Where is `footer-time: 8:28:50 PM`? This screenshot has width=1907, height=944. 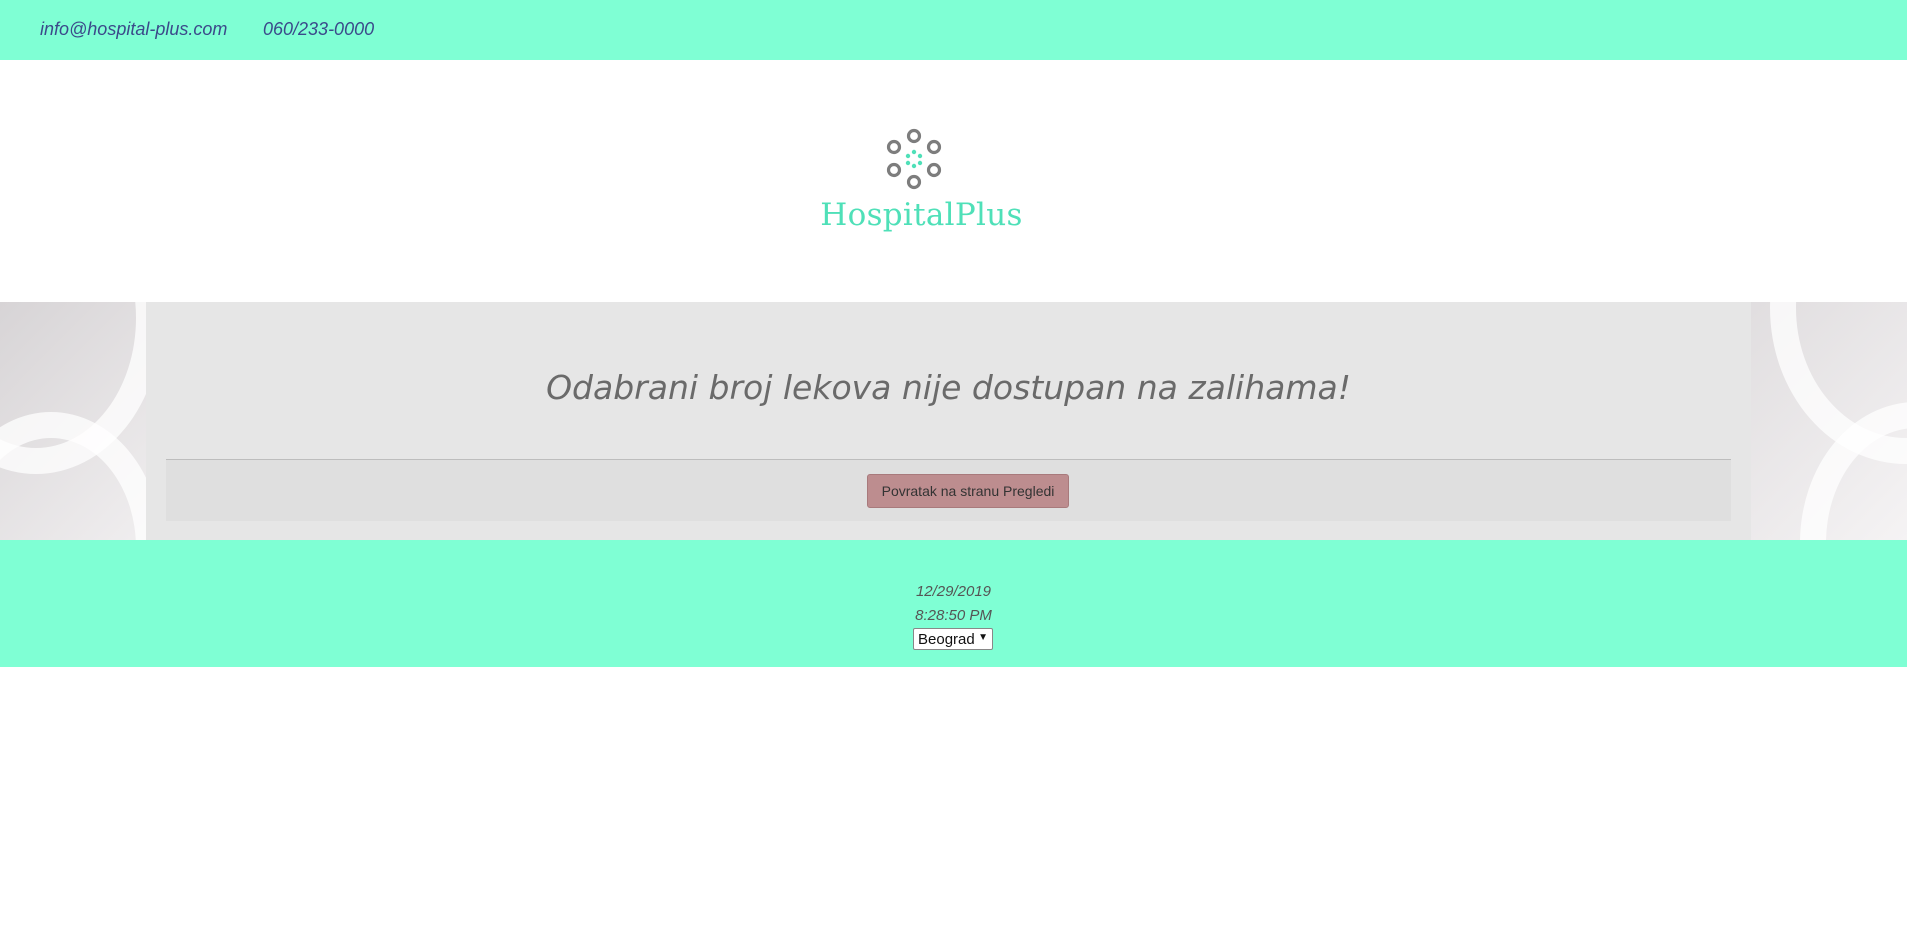 footer-time: 8:28:50 PM is located at coordinates (953, 615).